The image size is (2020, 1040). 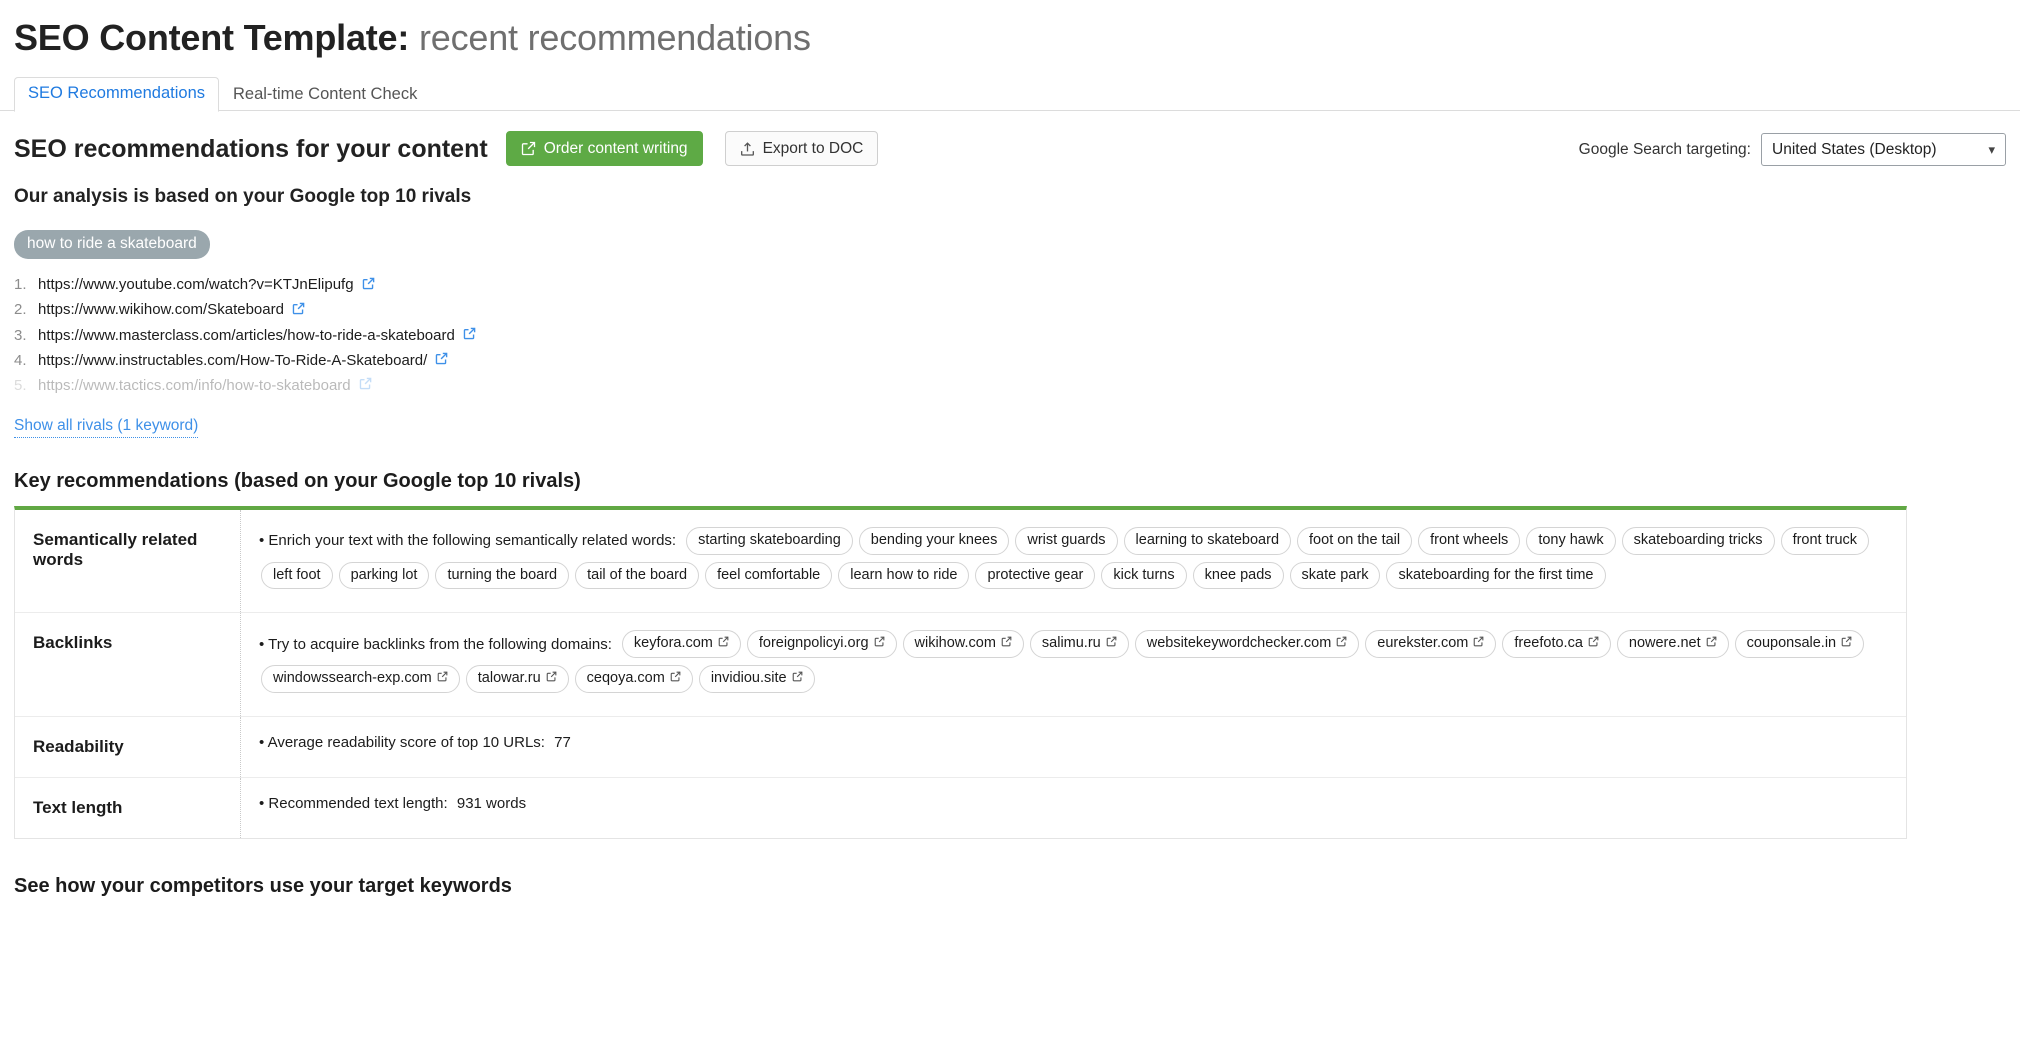 I want to click on list-item: https://www.wikihow.com/Skateboard, so click(x=1017, y=309).